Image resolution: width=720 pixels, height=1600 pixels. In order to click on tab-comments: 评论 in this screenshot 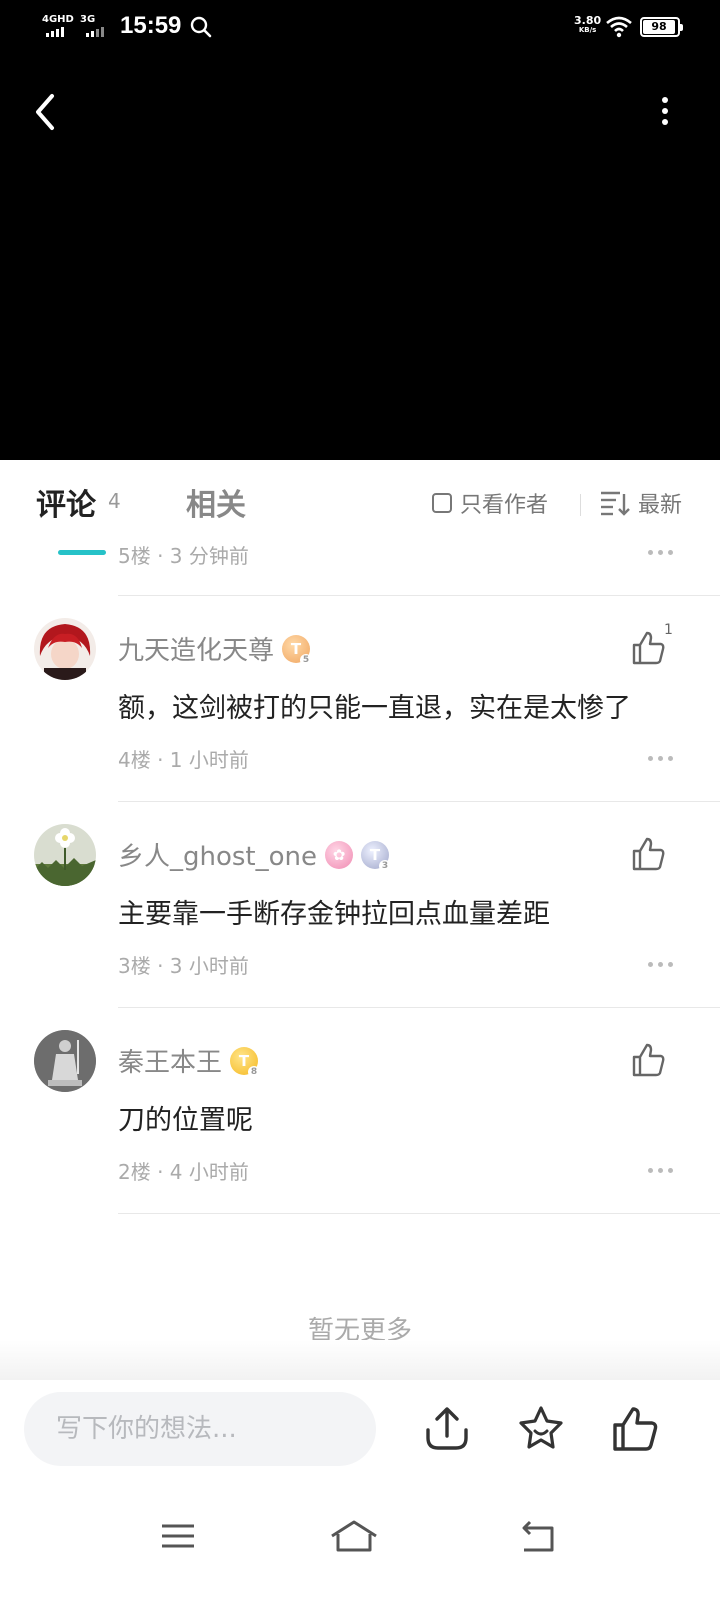, I will do `click(66, 502)`.